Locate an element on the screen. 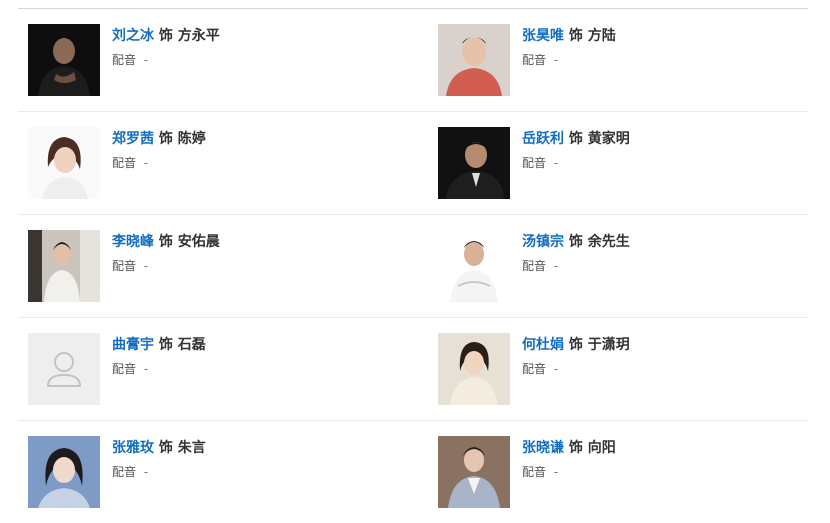 The height and width of the screenshot is (523, 830). person-icon is located at coordinates (64, 369).